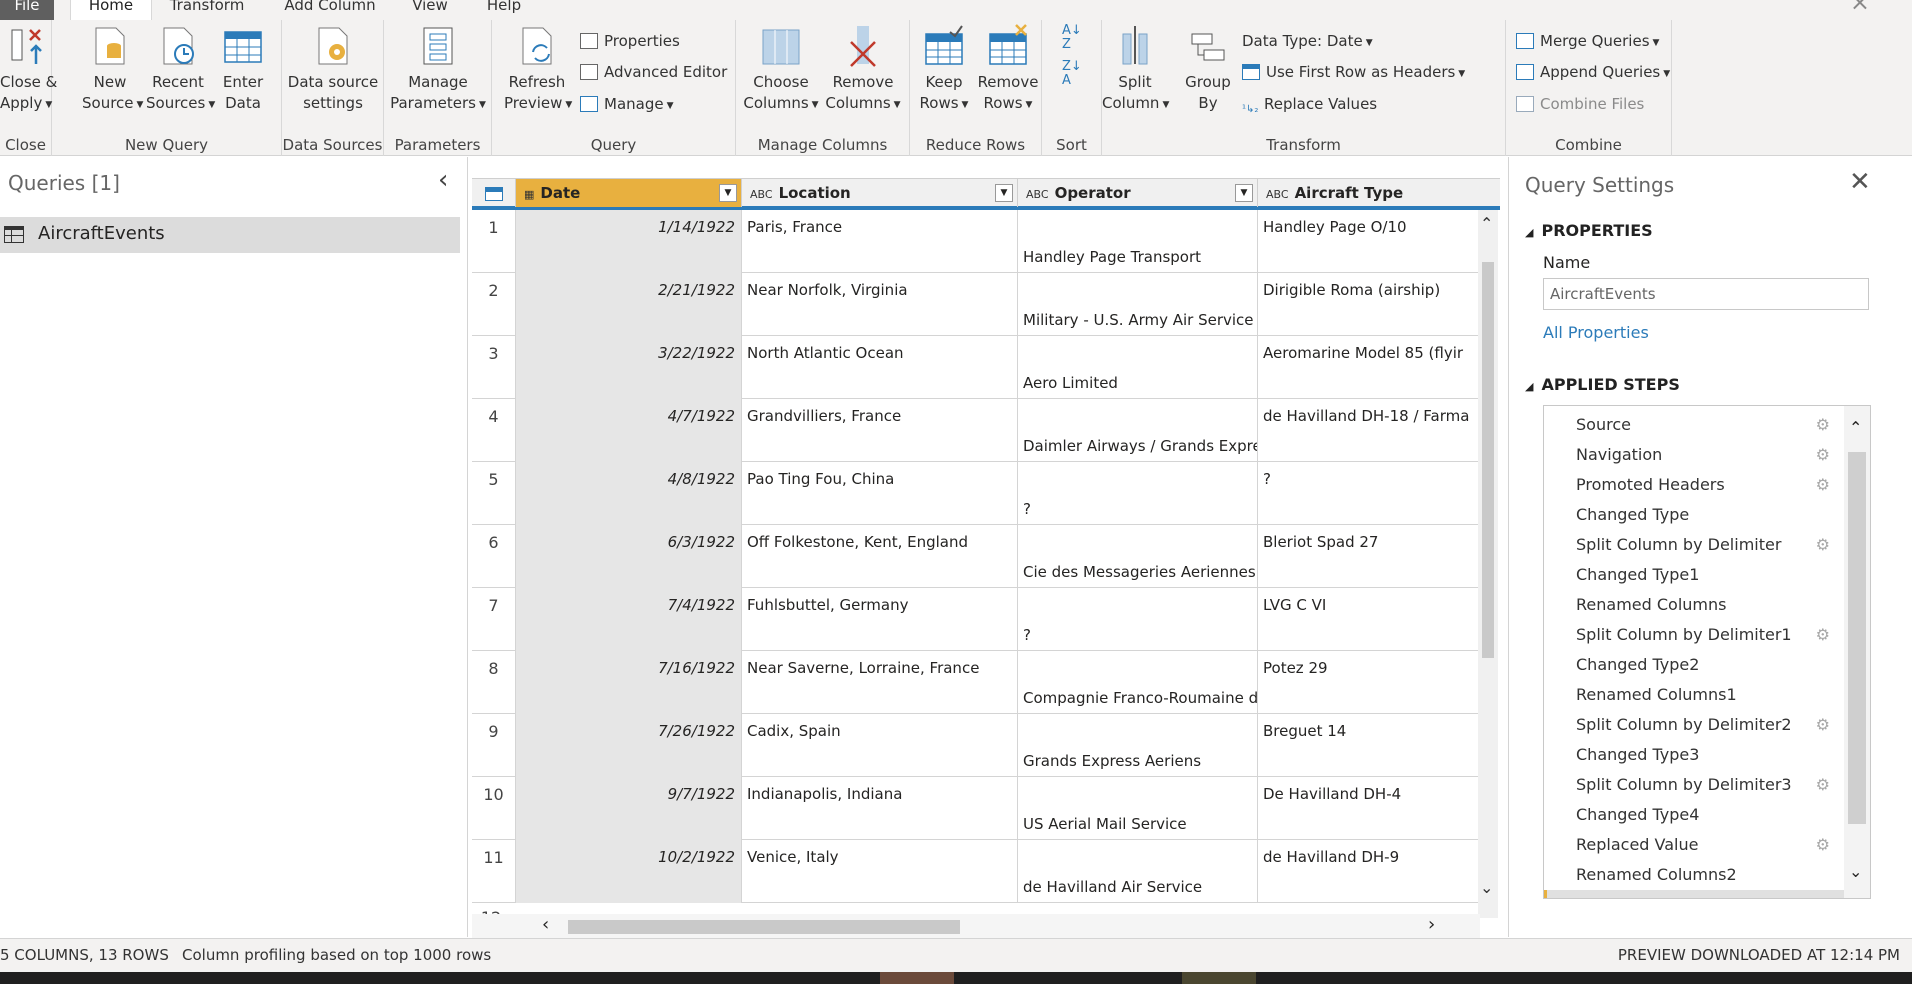  Describe the element at coordinates (443, 180) in the screenshot. I see `collapse-chevron-left-icon: ‹` at that location.